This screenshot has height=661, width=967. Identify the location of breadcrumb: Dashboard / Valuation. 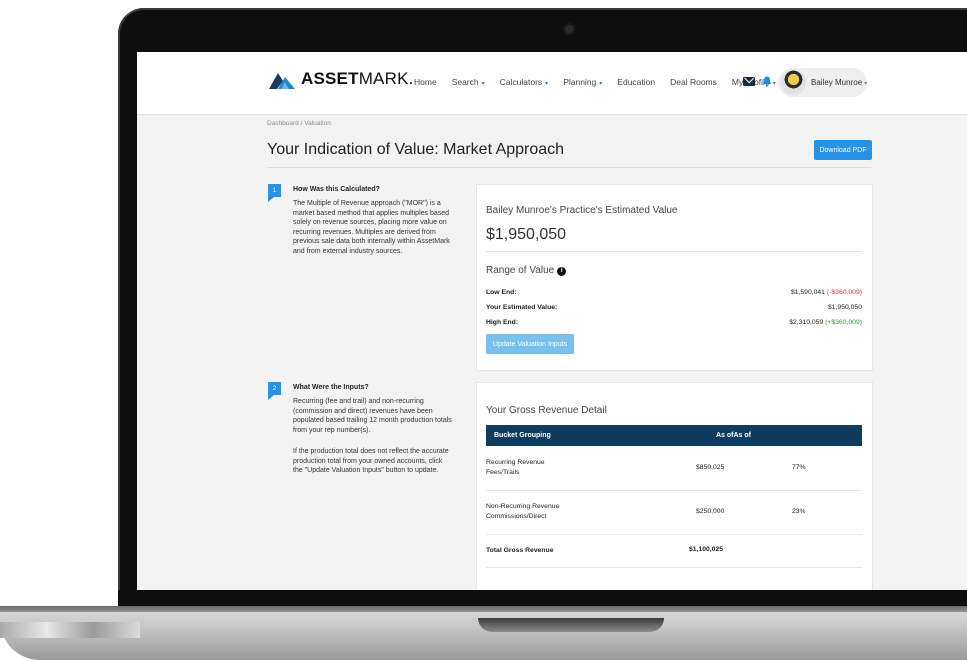
(299, 123).